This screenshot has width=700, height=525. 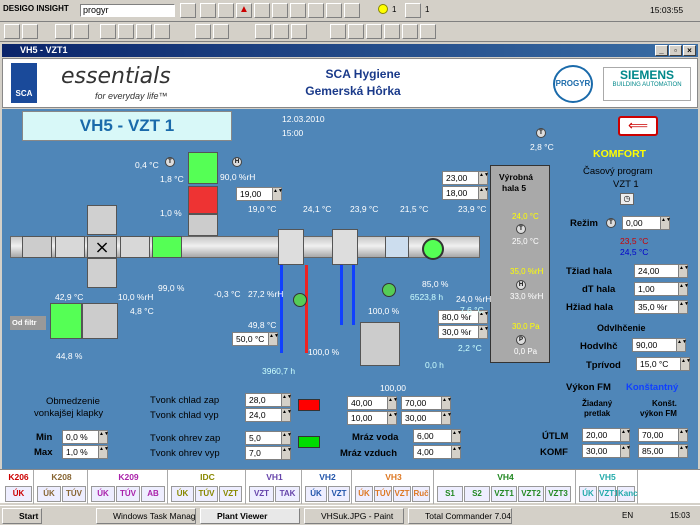 What do you see at coordinates (207, 477) in the screenshot?
I see `nav-group-title: IDC` at bounding box center [207, 477].